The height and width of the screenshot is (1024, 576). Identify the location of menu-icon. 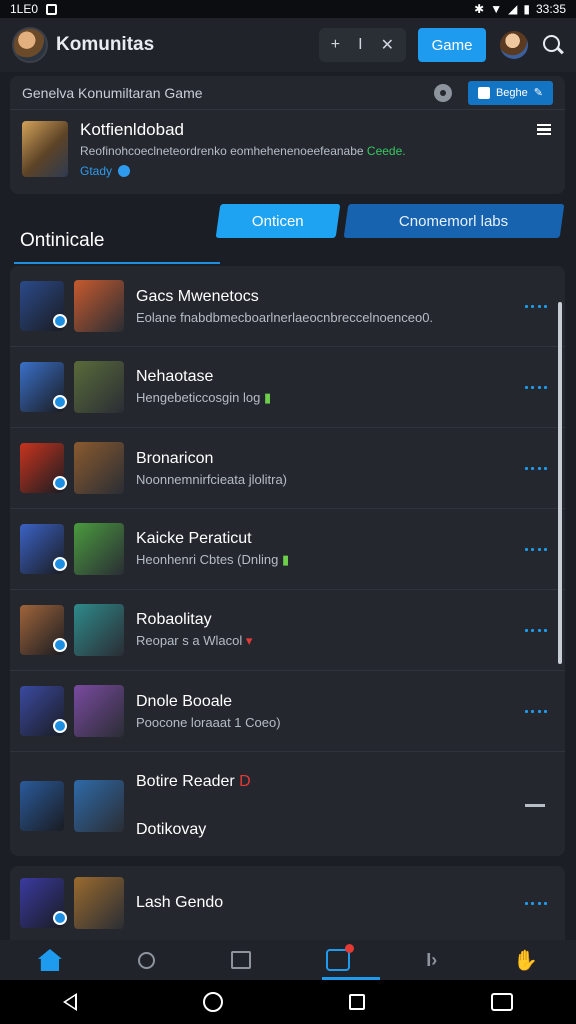
(544, 129).